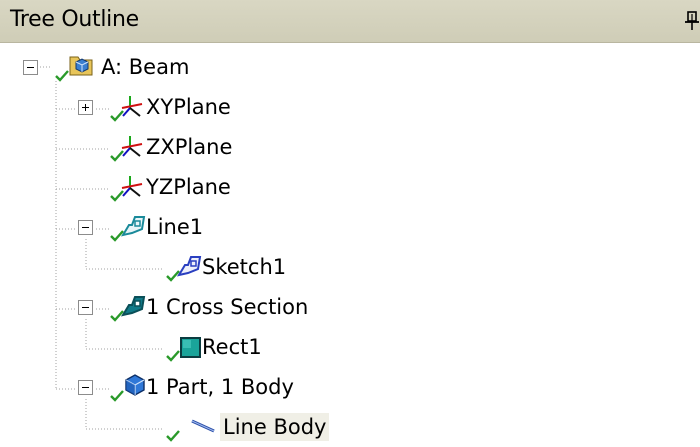 The image size is (700, 447). What do you see at coordinates (188, 187) in the screenshot?
I see `tree-item-label: YZPlane` at bounding box center [188, 187].